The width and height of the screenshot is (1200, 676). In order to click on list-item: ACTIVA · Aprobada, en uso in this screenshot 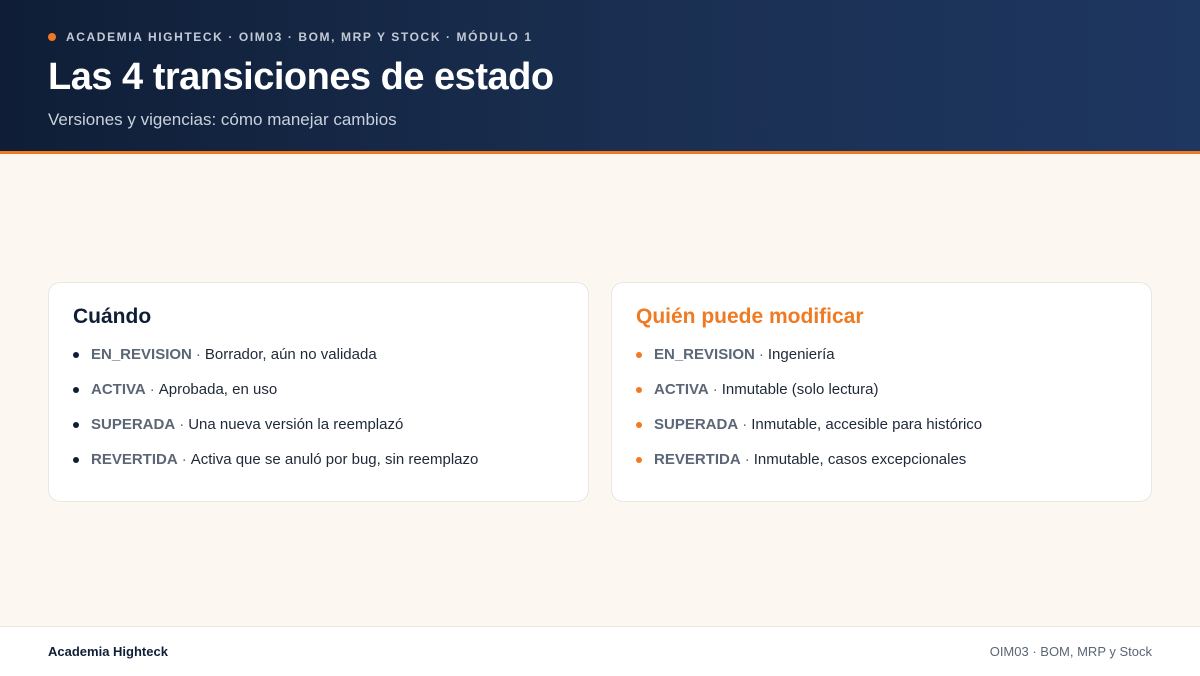, I will do `click(318, 389)`.